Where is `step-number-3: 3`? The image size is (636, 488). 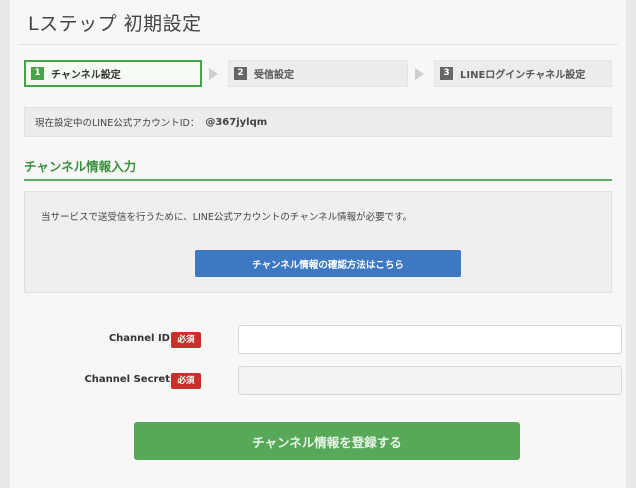
step-number-3: 3 is located at coordinates (446, 73).